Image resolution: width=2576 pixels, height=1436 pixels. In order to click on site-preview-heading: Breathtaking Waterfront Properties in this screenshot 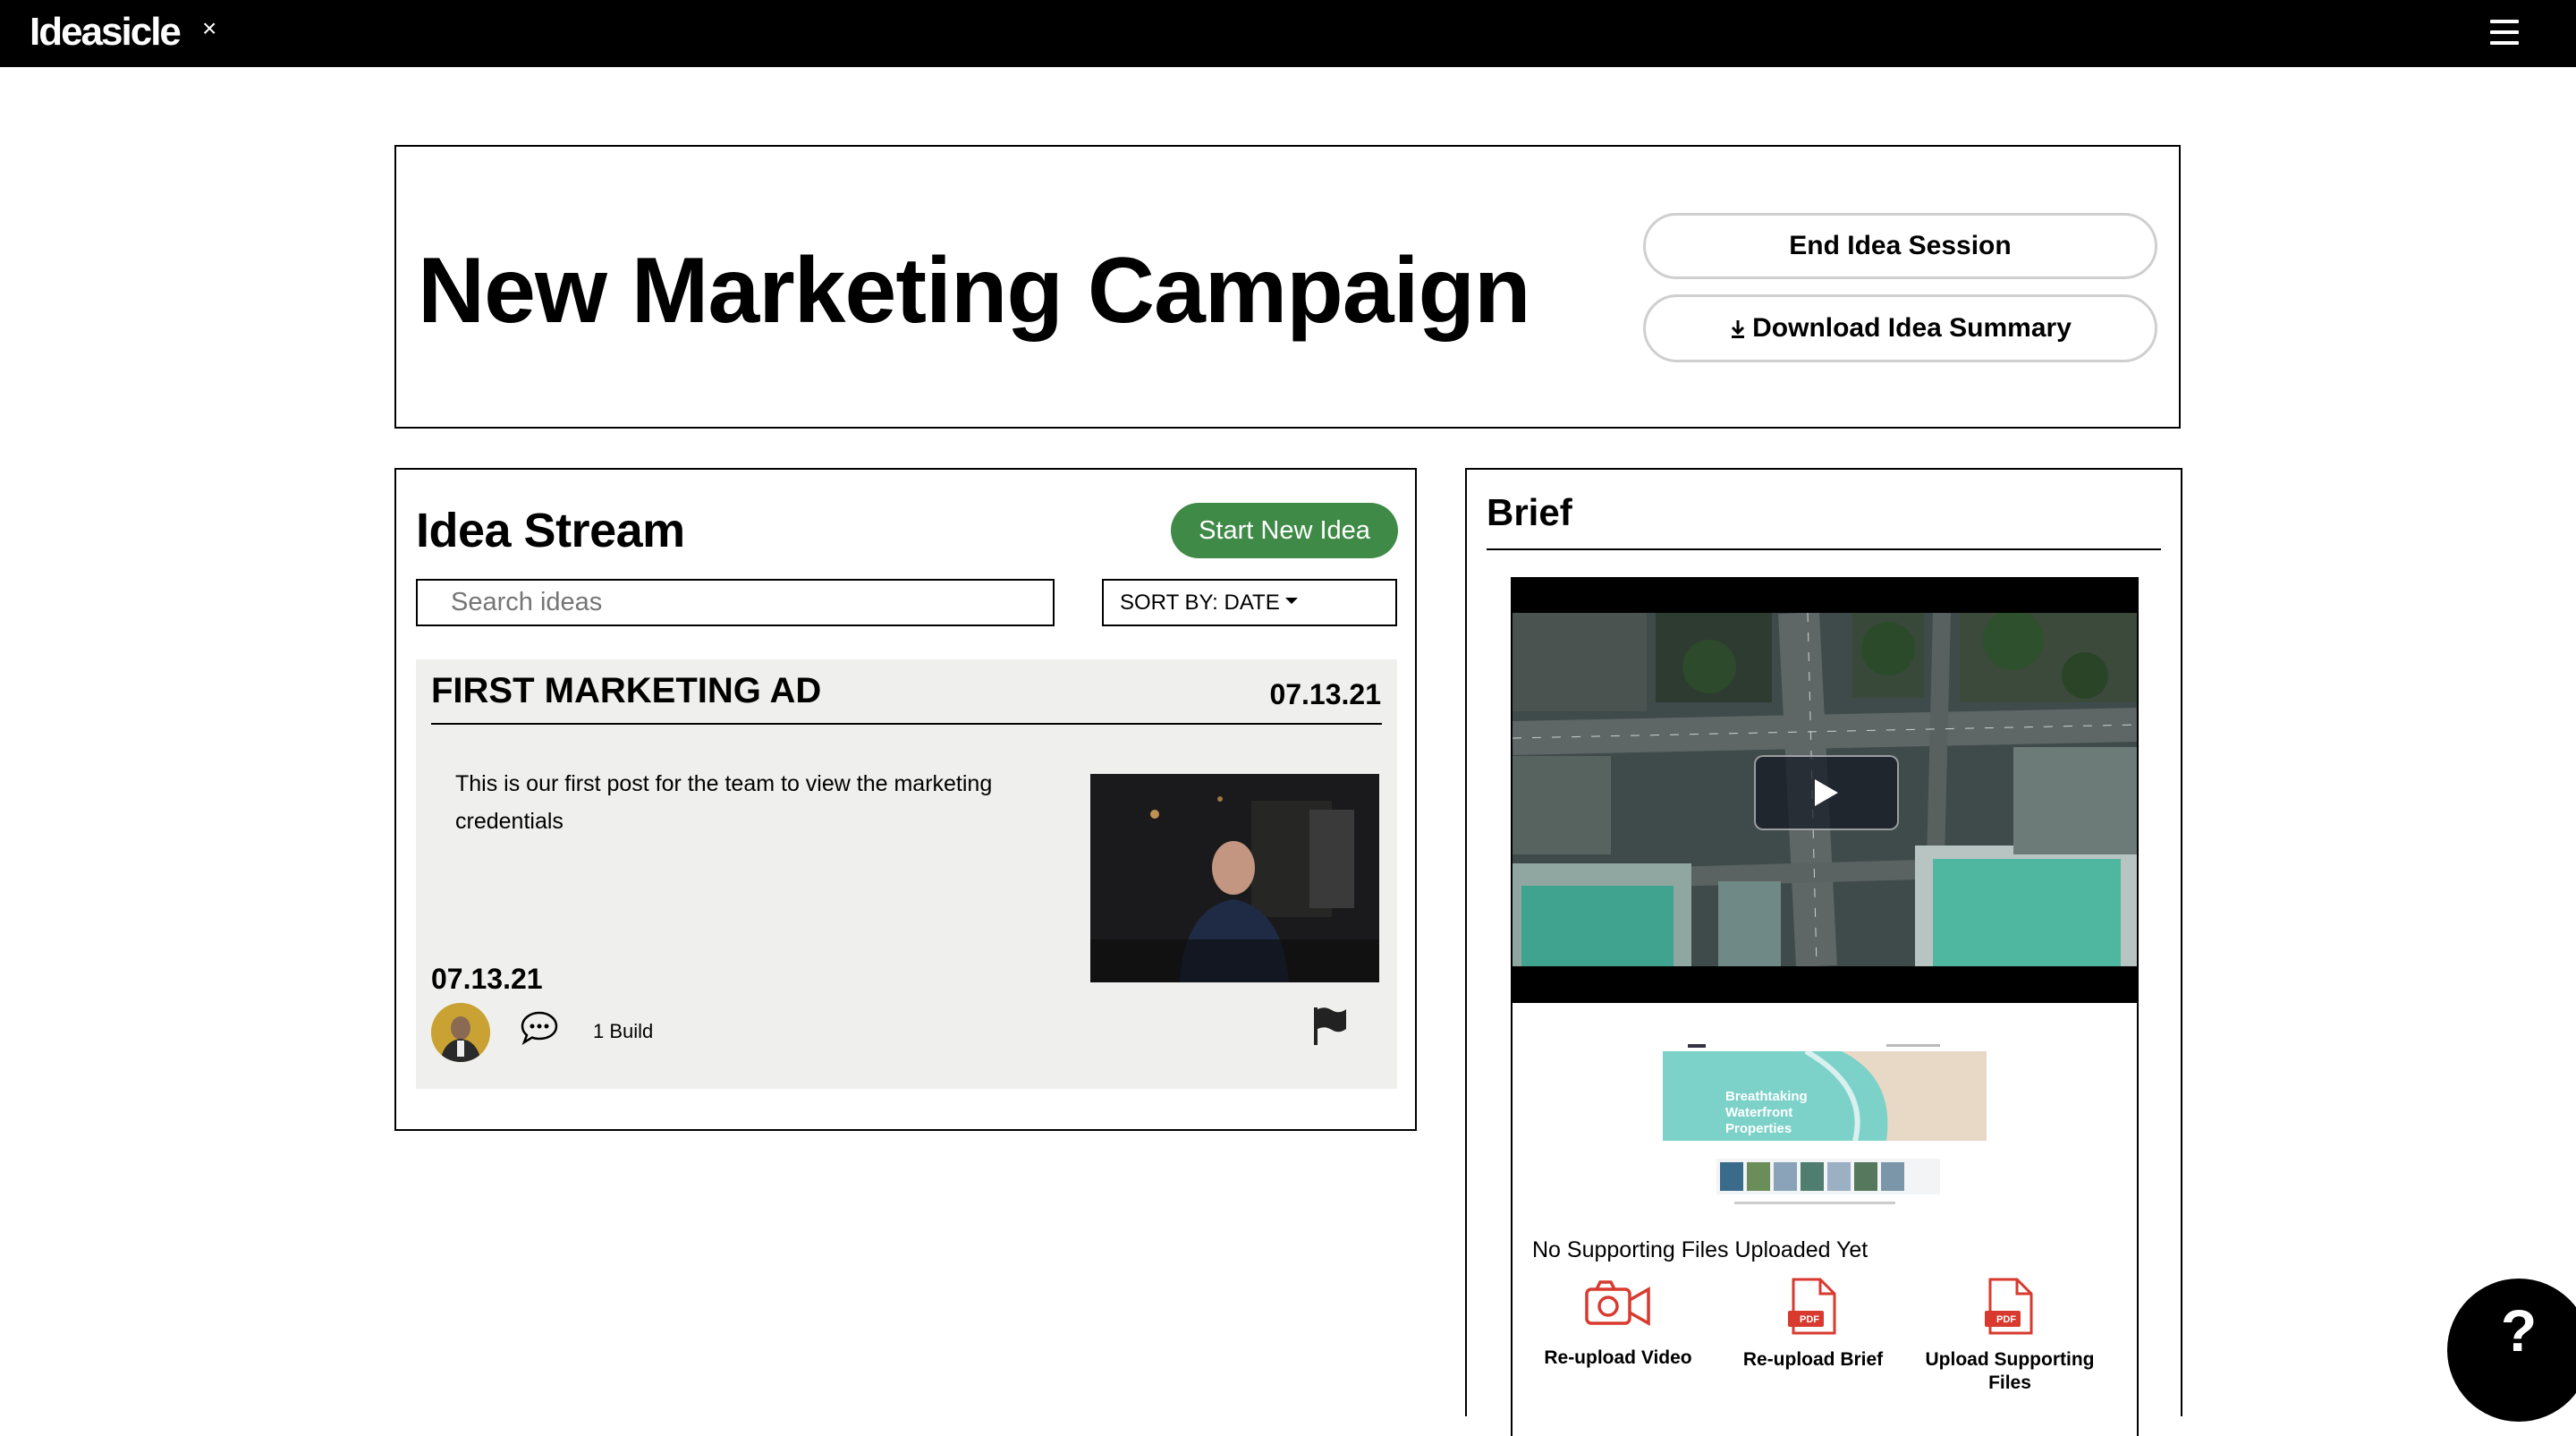, I will do `click(1766, 1112)`.